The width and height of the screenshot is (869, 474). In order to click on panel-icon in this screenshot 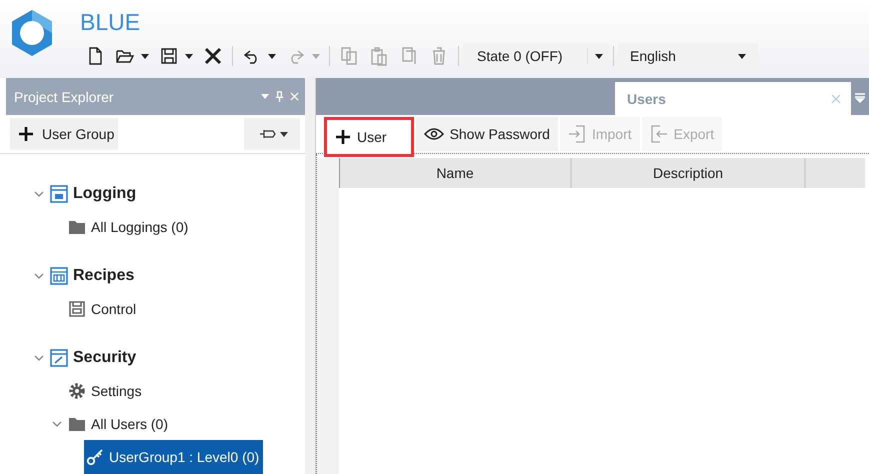, I will do `click(77, 309)`.